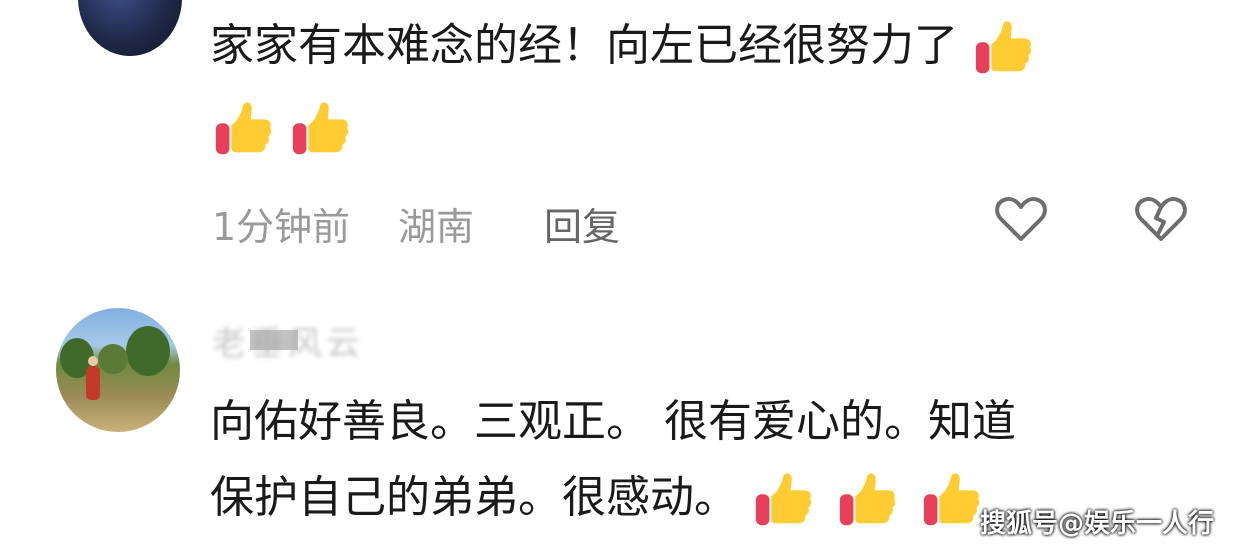 This screenshot has height=546, width=1242. I want to click on comment-location: 湖南, so click(436, 227).